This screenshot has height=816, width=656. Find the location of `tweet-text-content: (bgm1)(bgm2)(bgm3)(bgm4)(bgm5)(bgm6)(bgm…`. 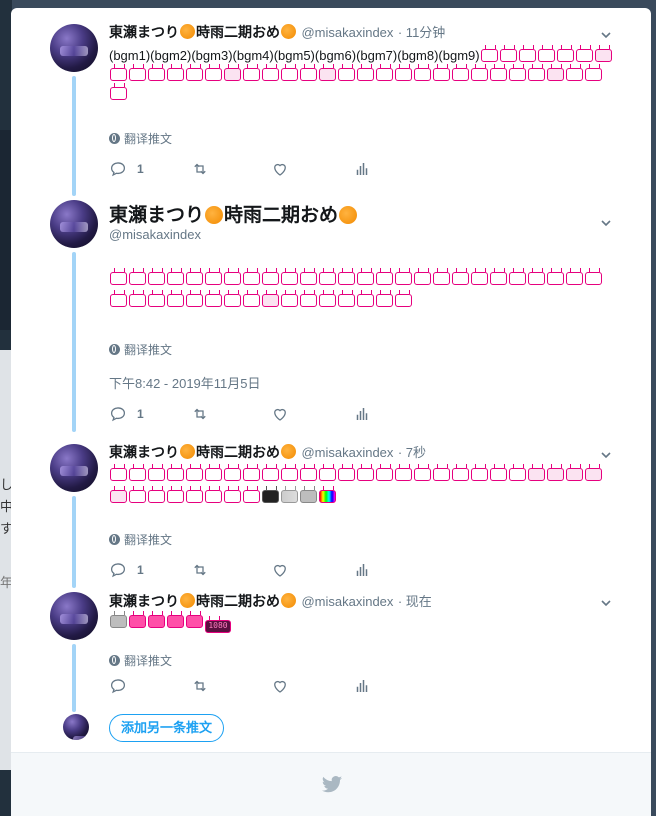

tweet-text-content: (bgm1)(bgm2)(bgm3)(bgm4)(bgm5)(bgm6)(bgm… is located at coordinates (294, 55).